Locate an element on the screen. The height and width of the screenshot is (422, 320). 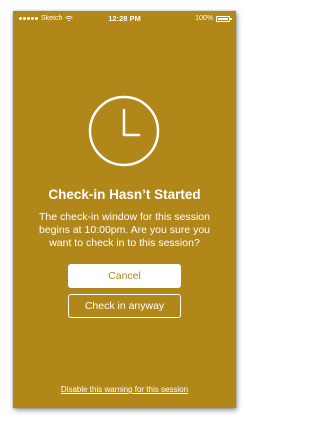
dialog-title: Check-in Hasn’t Started is located at coordinates (124, 194).